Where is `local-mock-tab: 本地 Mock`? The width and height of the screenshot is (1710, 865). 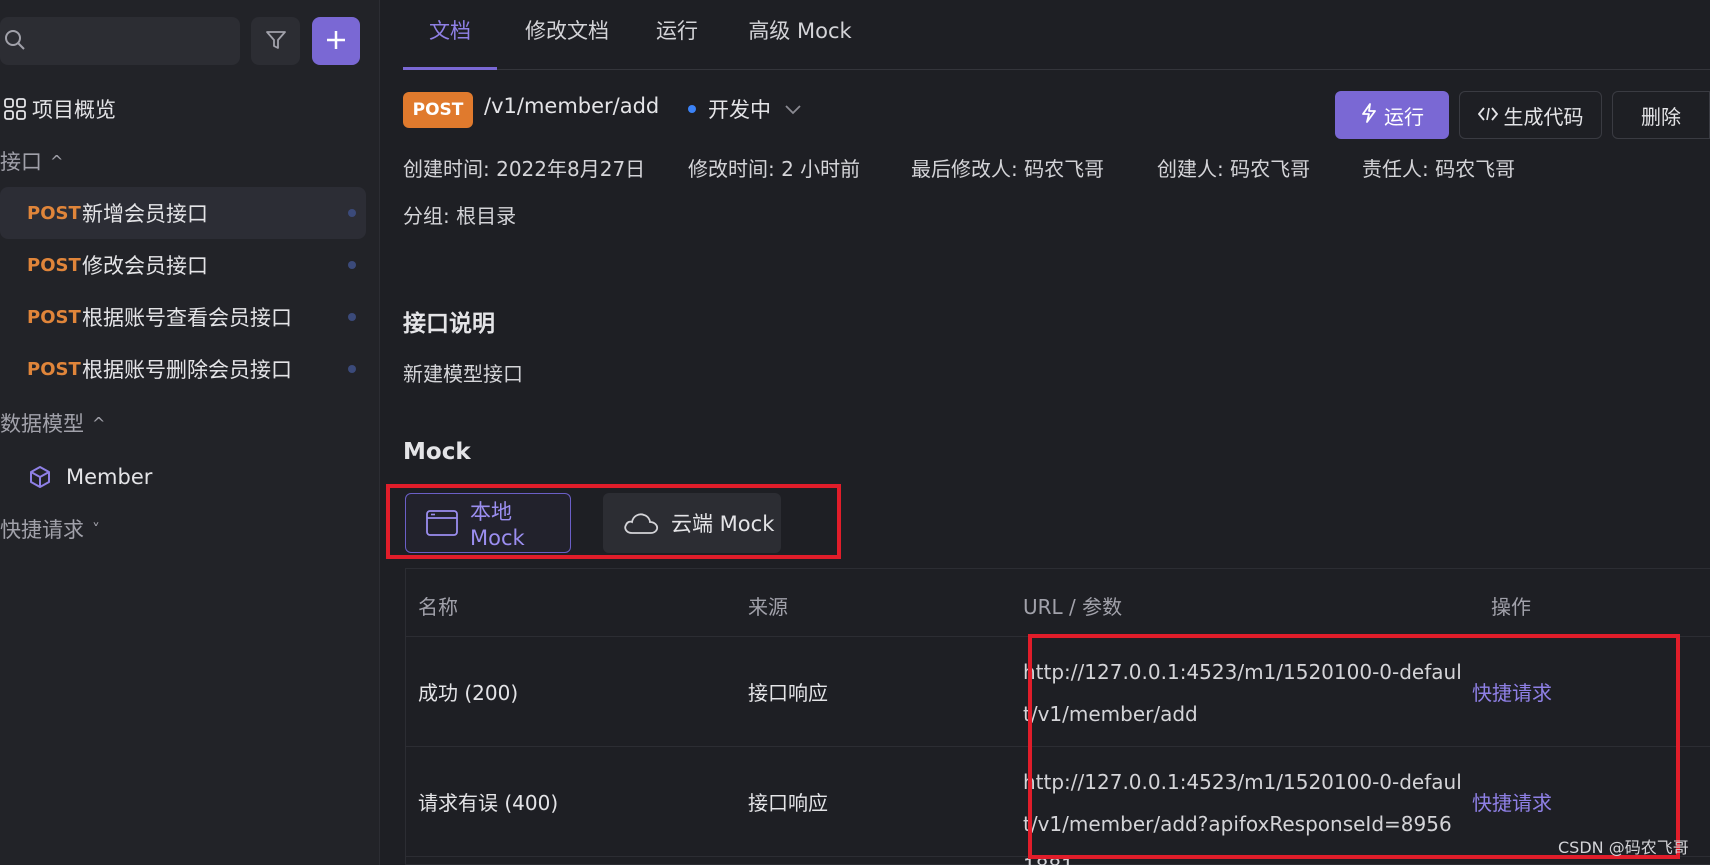
local-mock-tab: 本地 Mock is located at coordinates (488, 523).